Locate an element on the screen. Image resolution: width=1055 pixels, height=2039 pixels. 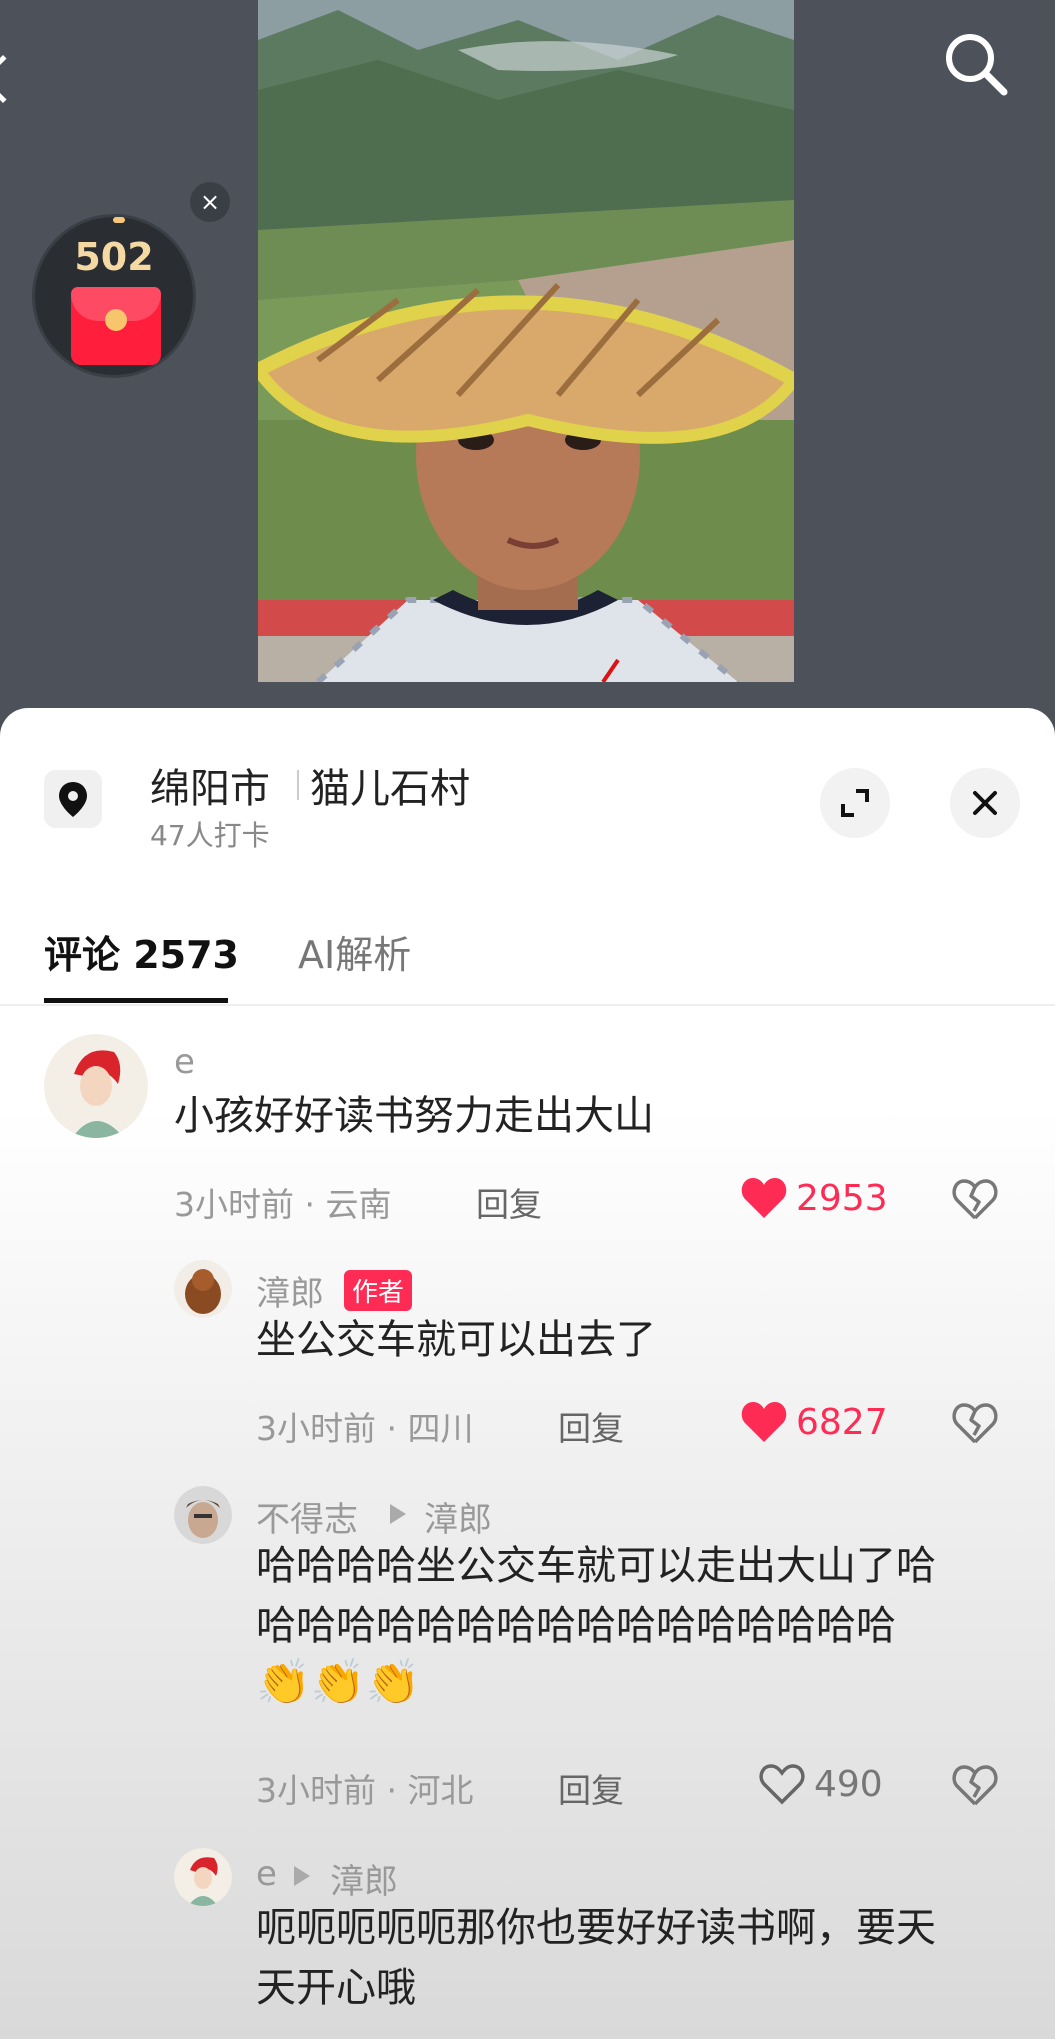
comment-text-line-1: 哈哈哈哈坐公交车就可以走出大山了哈 is located at coordinates (596, 1566).